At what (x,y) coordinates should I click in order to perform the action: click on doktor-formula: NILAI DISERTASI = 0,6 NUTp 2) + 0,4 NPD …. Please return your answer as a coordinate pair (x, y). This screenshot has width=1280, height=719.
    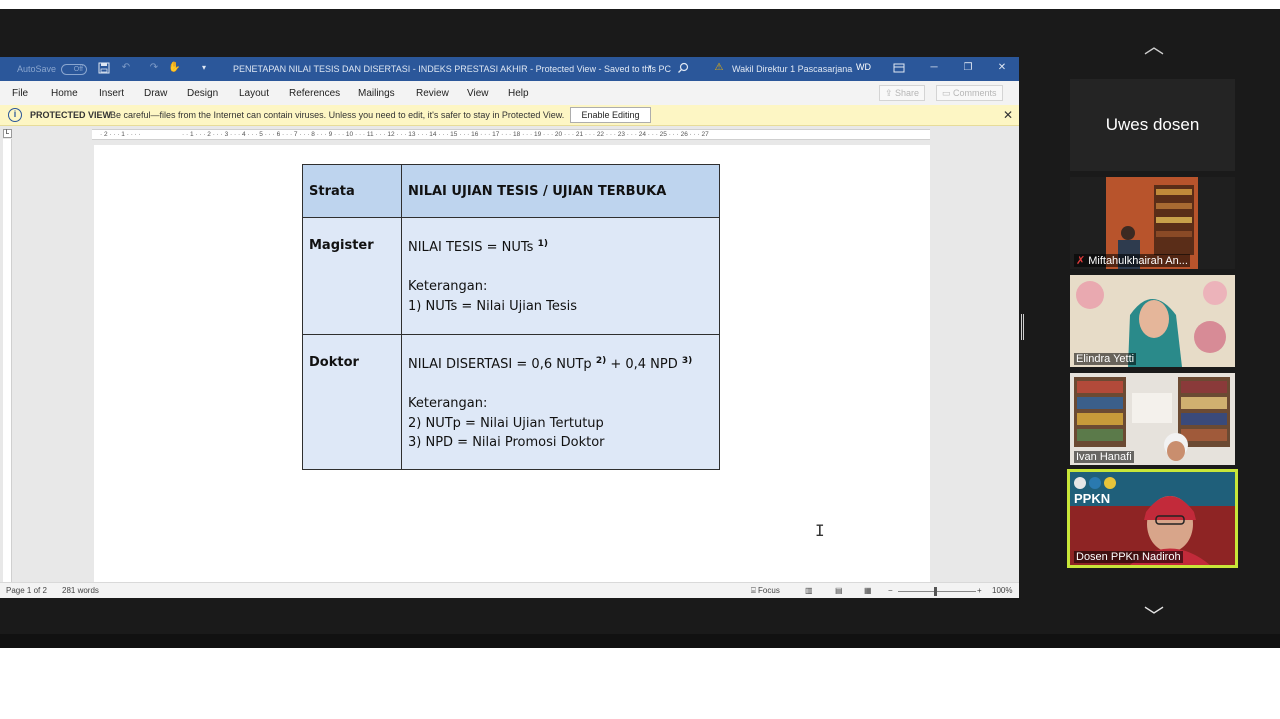
    Looking at the image, I should click on (560, 365).